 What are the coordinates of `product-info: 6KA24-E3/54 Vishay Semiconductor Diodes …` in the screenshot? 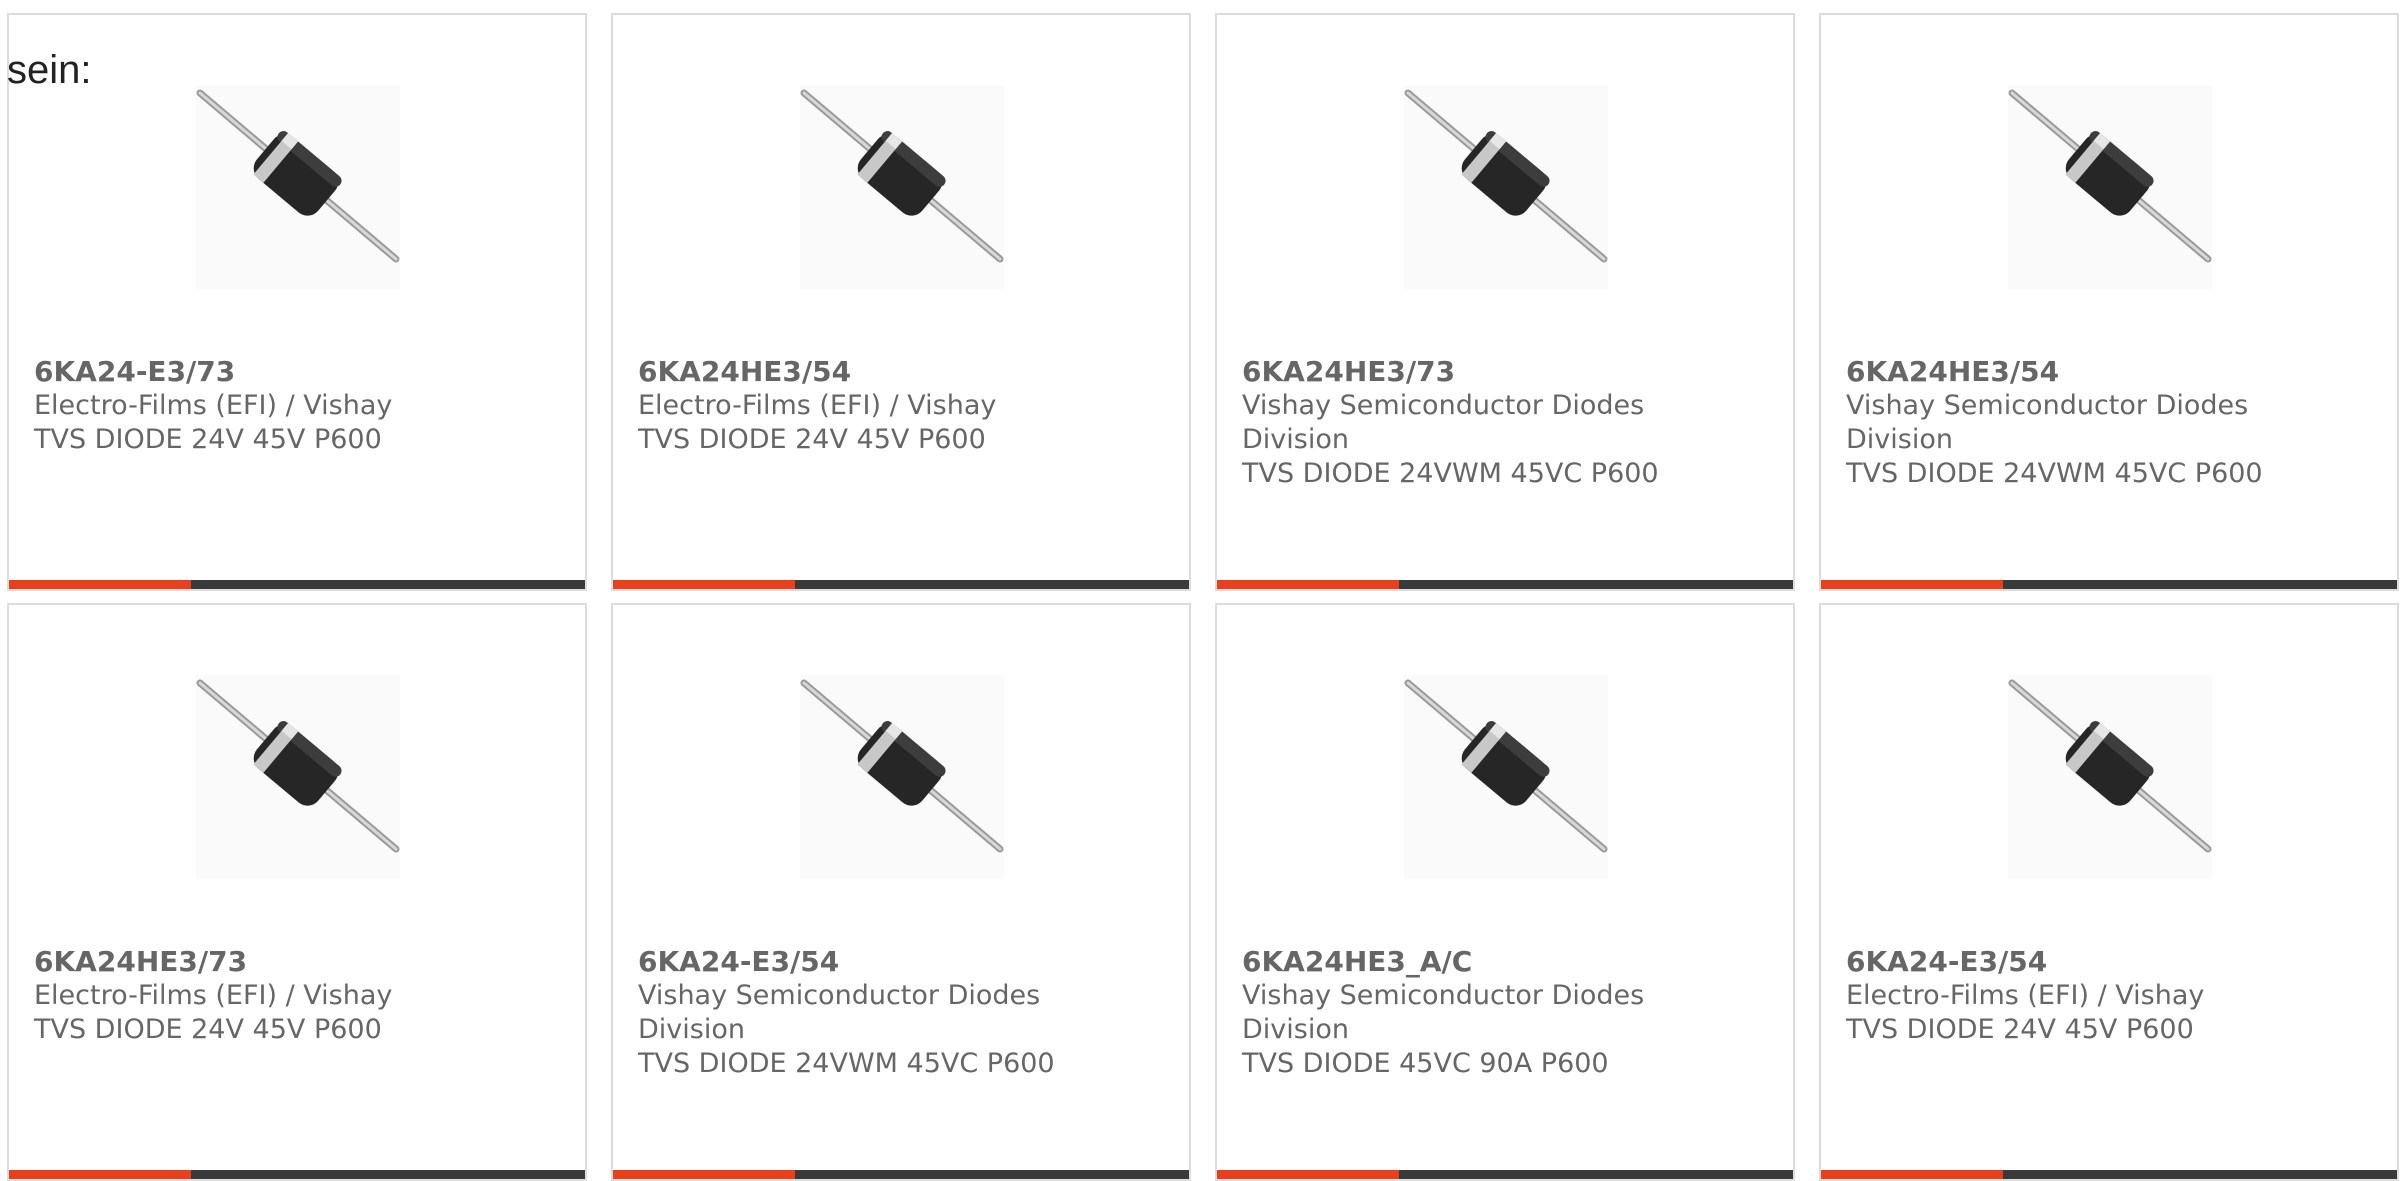 It's located at (858, 1013).